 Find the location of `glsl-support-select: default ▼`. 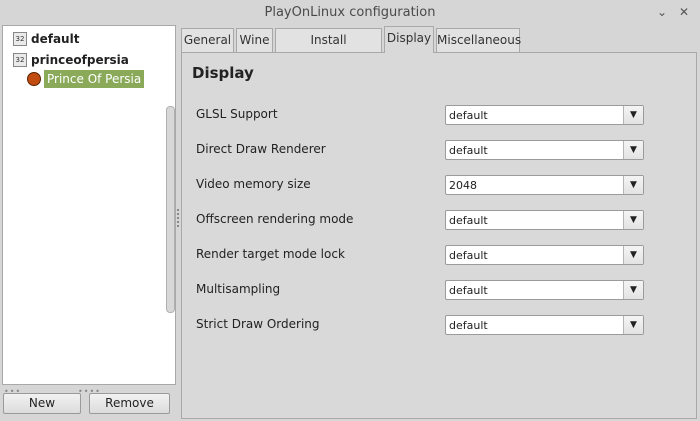

glsl-support-select: default ▼ is located at coordinates (544, 115).